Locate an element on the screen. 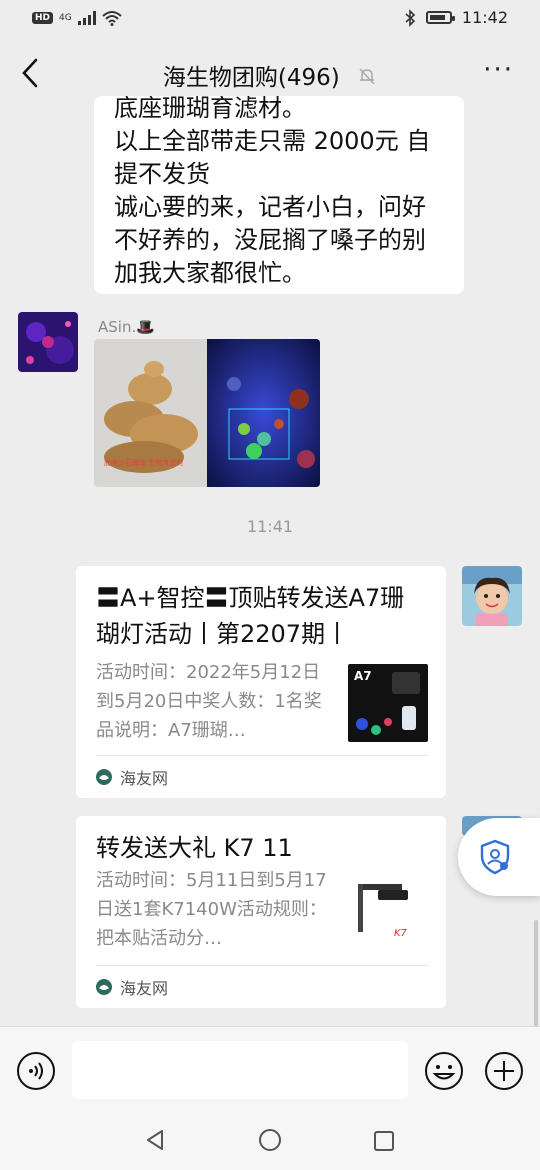 This screenshot has width=540, height=1170. chat-title: 海生物团购(496) is located at coordinates (251, 78).